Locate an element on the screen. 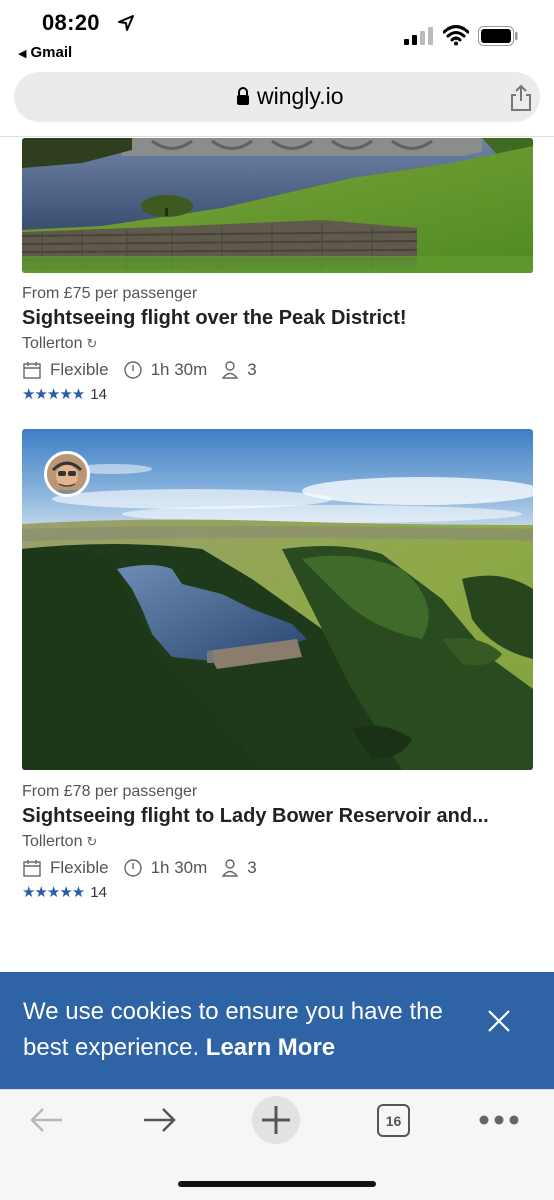 The width and height of the screenshot is (554, 1200). tabs-count-button: 16 is located at coordinates (393, 1120).